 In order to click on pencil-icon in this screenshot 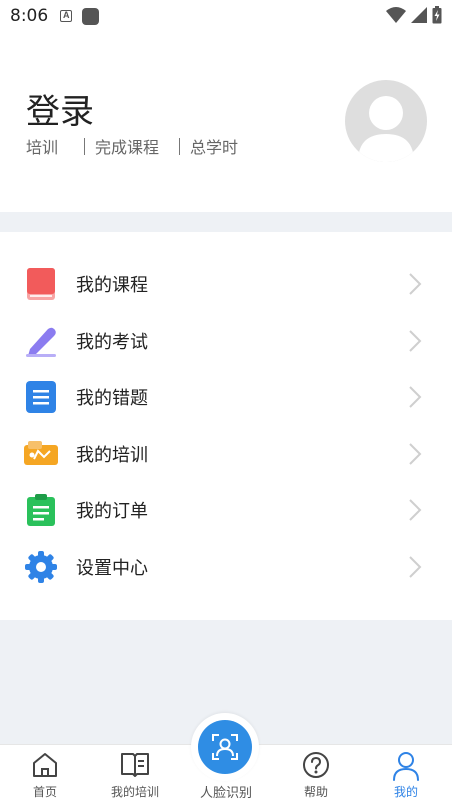, I will do `click(41, 341)`.